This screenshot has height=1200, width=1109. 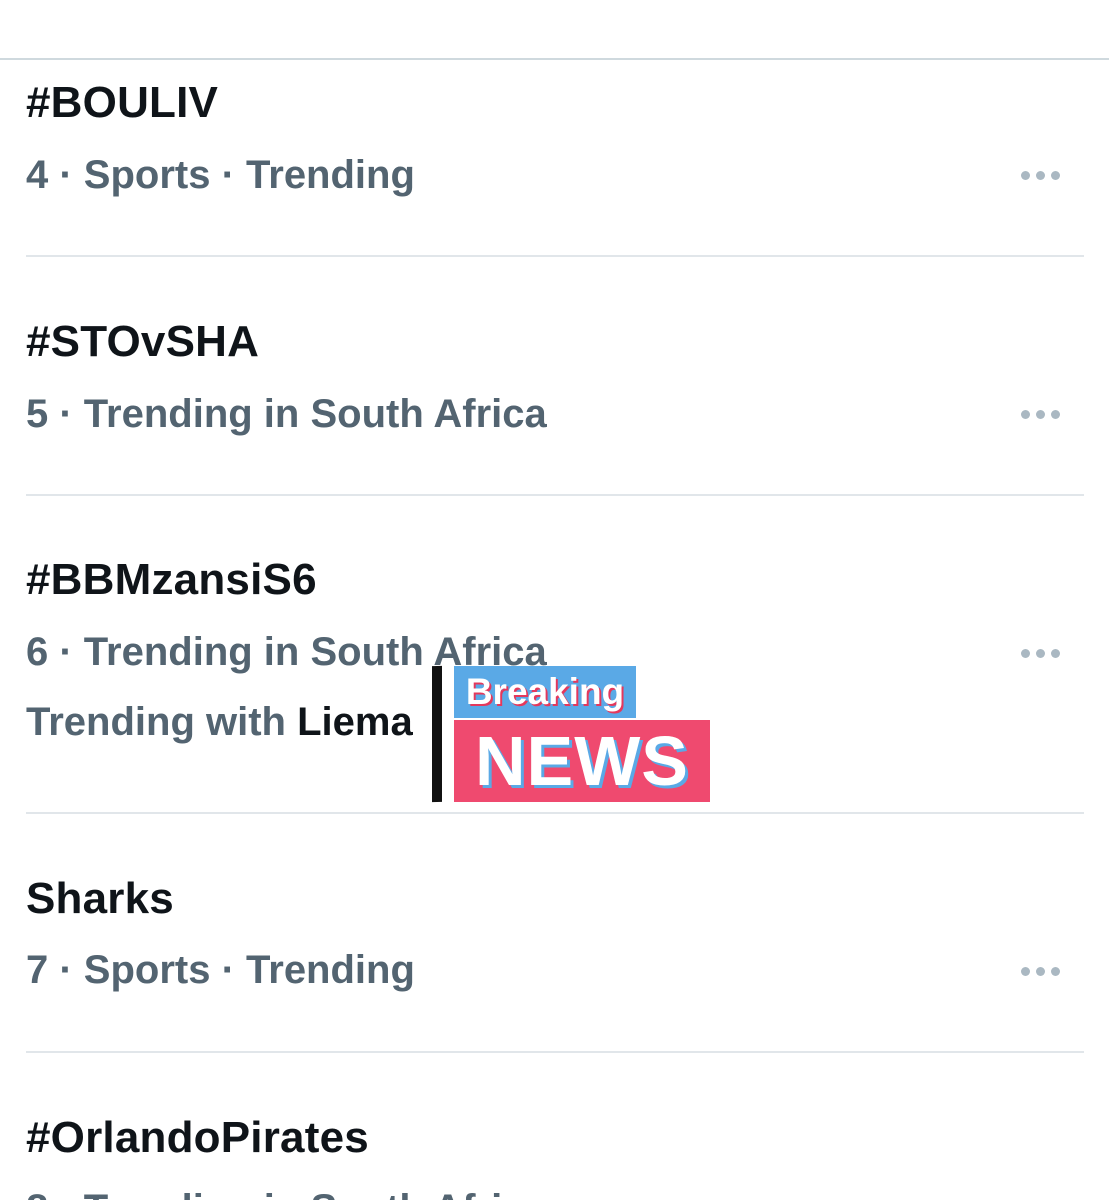 I want to click on trending-with-line: Trending with Liema, so click(x=219, y=722).